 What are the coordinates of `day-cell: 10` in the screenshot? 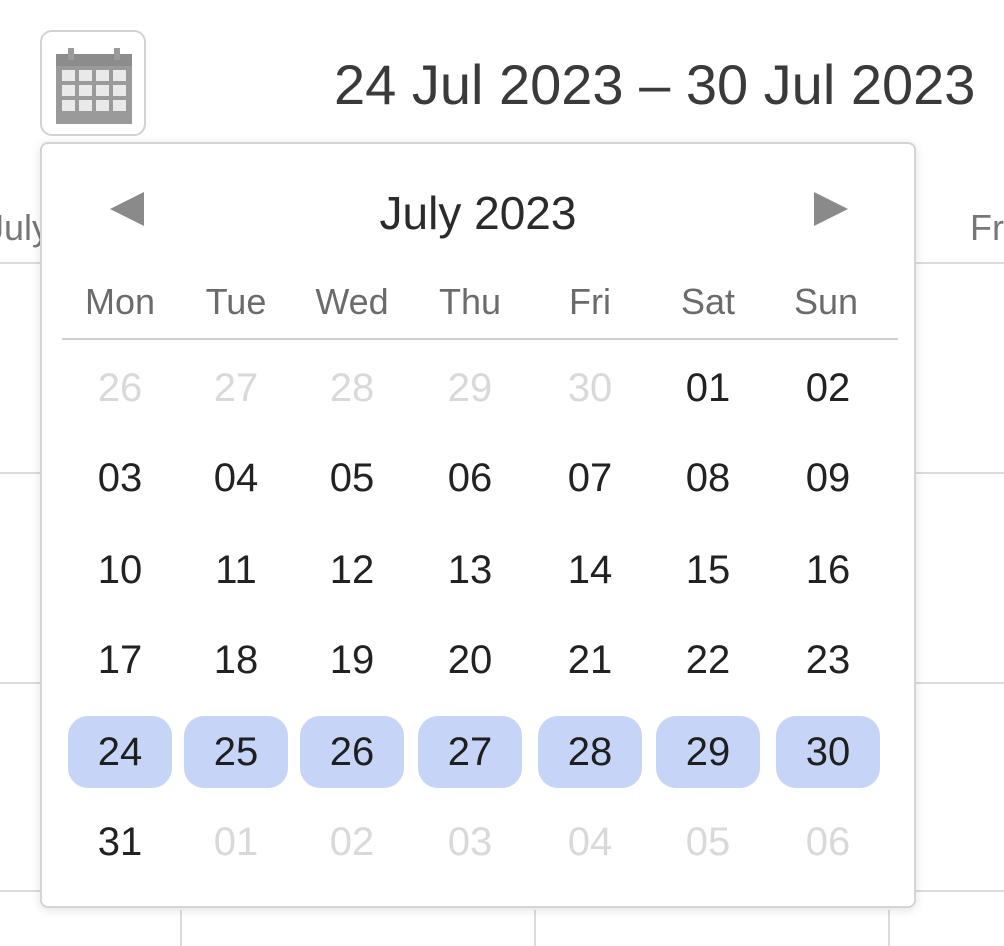 It's located at (120, 570).